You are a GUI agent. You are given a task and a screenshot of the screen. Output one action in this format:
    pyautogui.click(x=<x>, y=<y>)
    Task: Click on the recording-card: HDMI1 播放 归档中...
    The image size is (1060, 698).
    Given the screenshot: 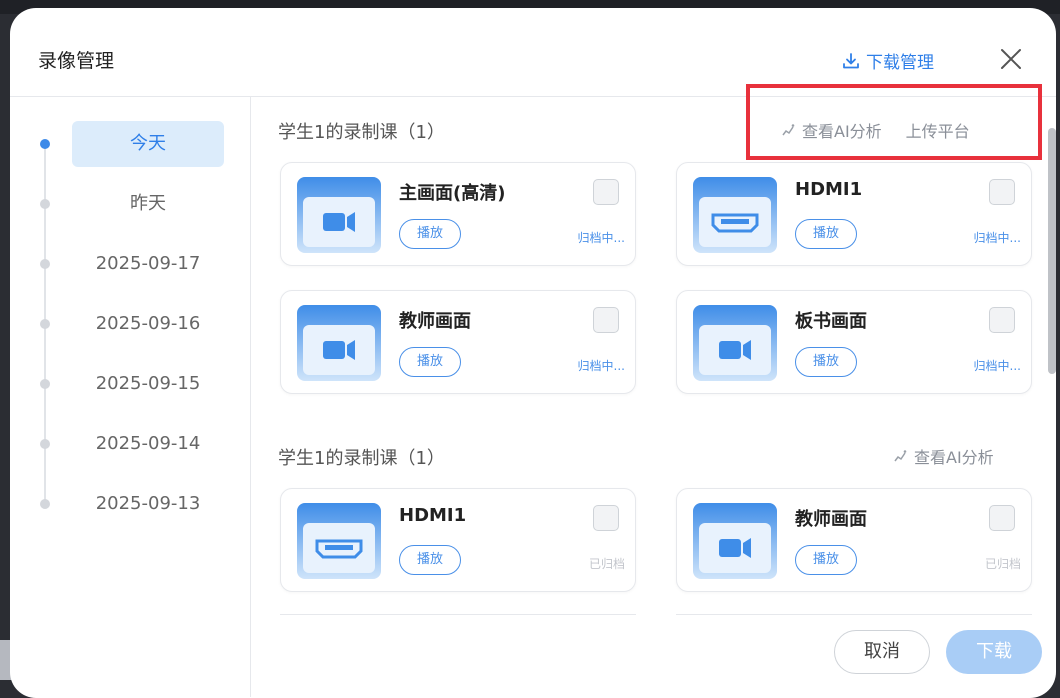 What is the action you would take?
    pyautogui.click(x=854, y=214)
    